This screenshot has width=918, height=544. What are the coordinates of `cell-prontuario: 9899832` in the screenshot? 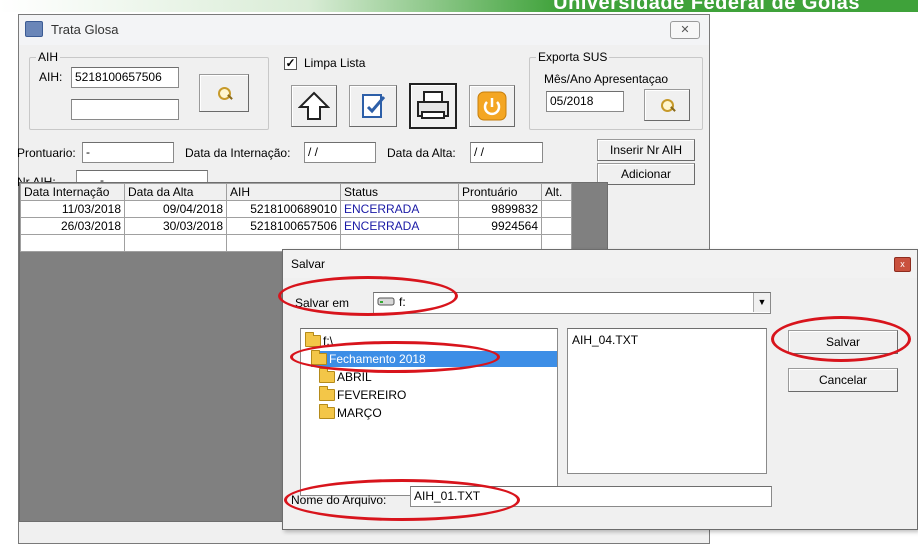 It's located at (500, 209).